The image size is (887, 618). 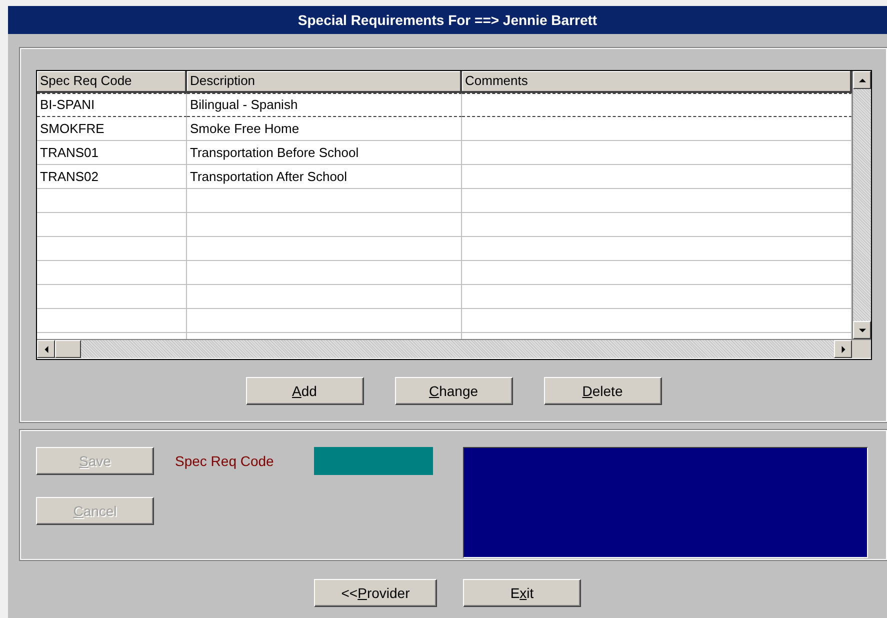 What do you see at coordinates (305, 391) in the screenshot?
I see `button: Add` at bounding box center [305, 391].